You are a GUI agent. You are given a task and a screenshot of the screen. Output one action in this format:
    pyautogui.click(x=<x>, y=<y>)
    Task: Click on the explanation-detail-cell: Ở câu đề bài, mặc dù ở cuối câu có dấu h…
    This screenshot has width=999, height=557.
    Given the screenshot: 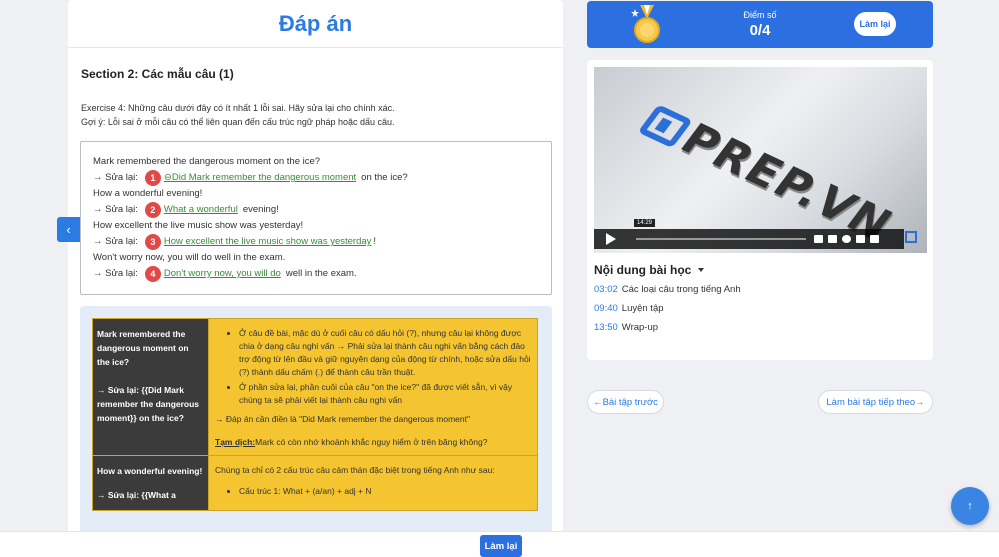 What is the action you would take?
    pyautogui.click(x=373, y=387)
    